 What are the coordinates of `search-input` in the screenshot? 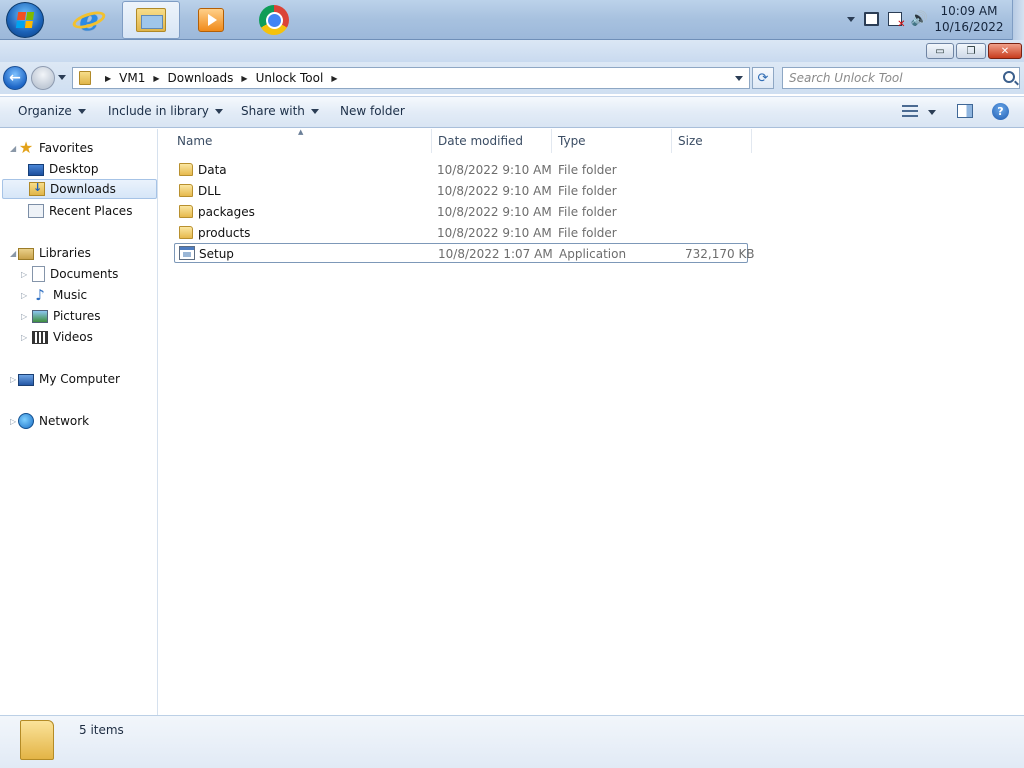 It's located at (888, 78).